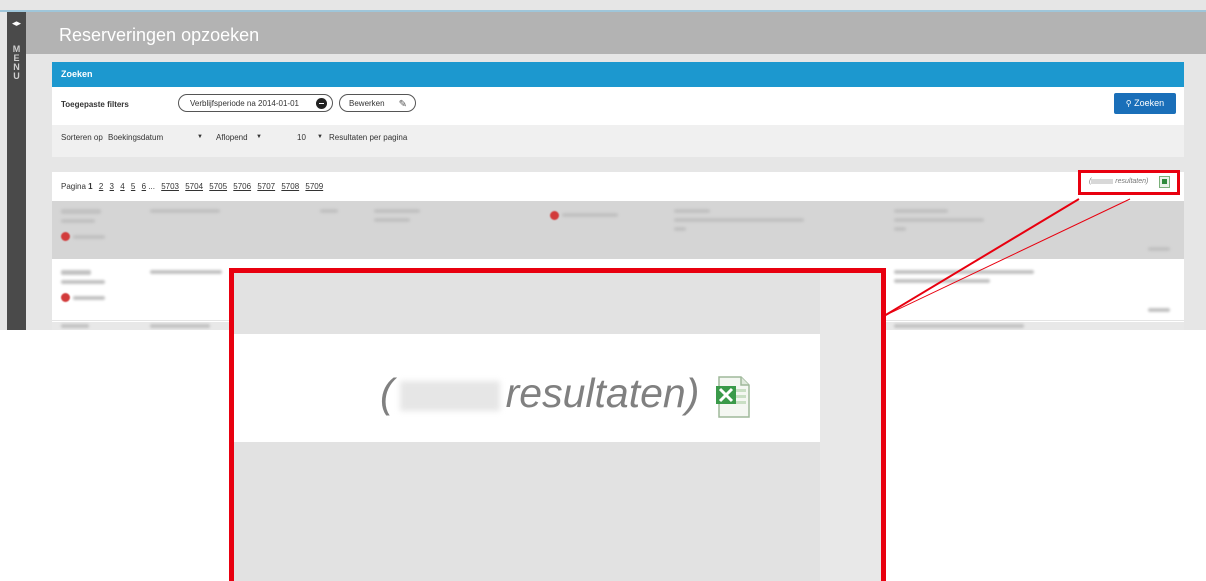 This screenshot has width=1206, height=581. I want to click on filter-chip-period: Verblijfsperiode na 2014-01-01, so click(255, 103).